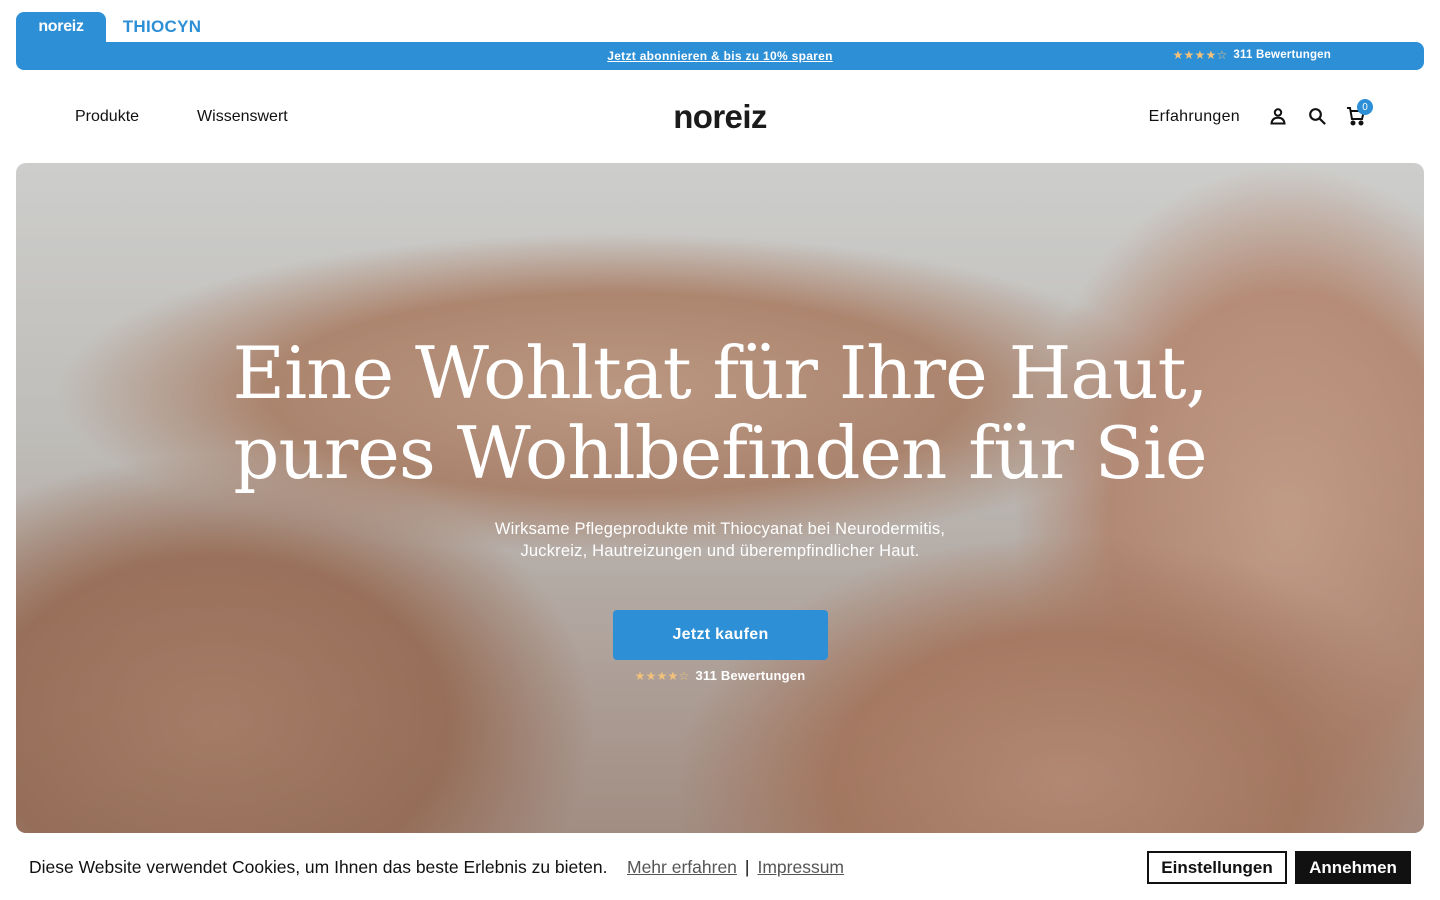 The image size is (1440, 900). What do you see at coordinates (1365, 107) in the screenshot?
I see `cart-count-badge: 0` at bounding box center [1365, 107].